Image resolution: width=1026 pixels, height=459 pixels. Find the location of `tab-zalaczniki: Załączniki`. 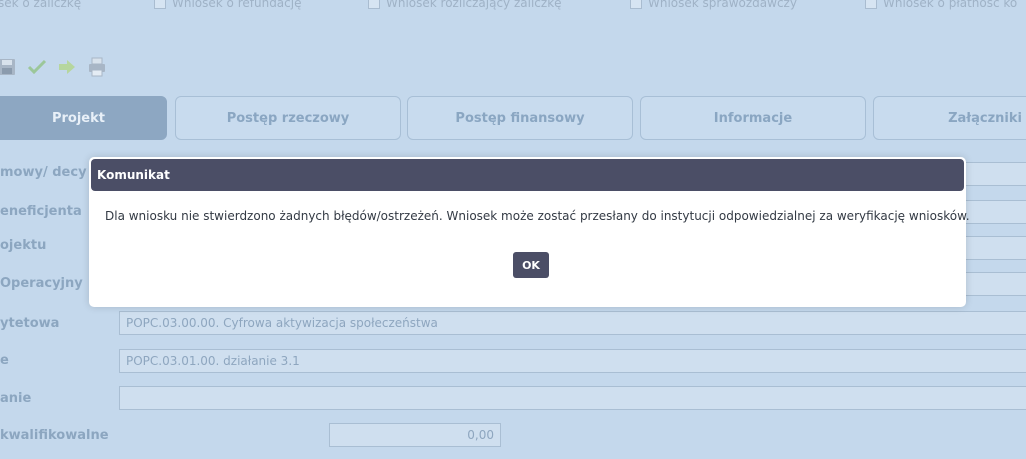

tab-zalaczniki: Załączniki is located at coordinates (949, 118).